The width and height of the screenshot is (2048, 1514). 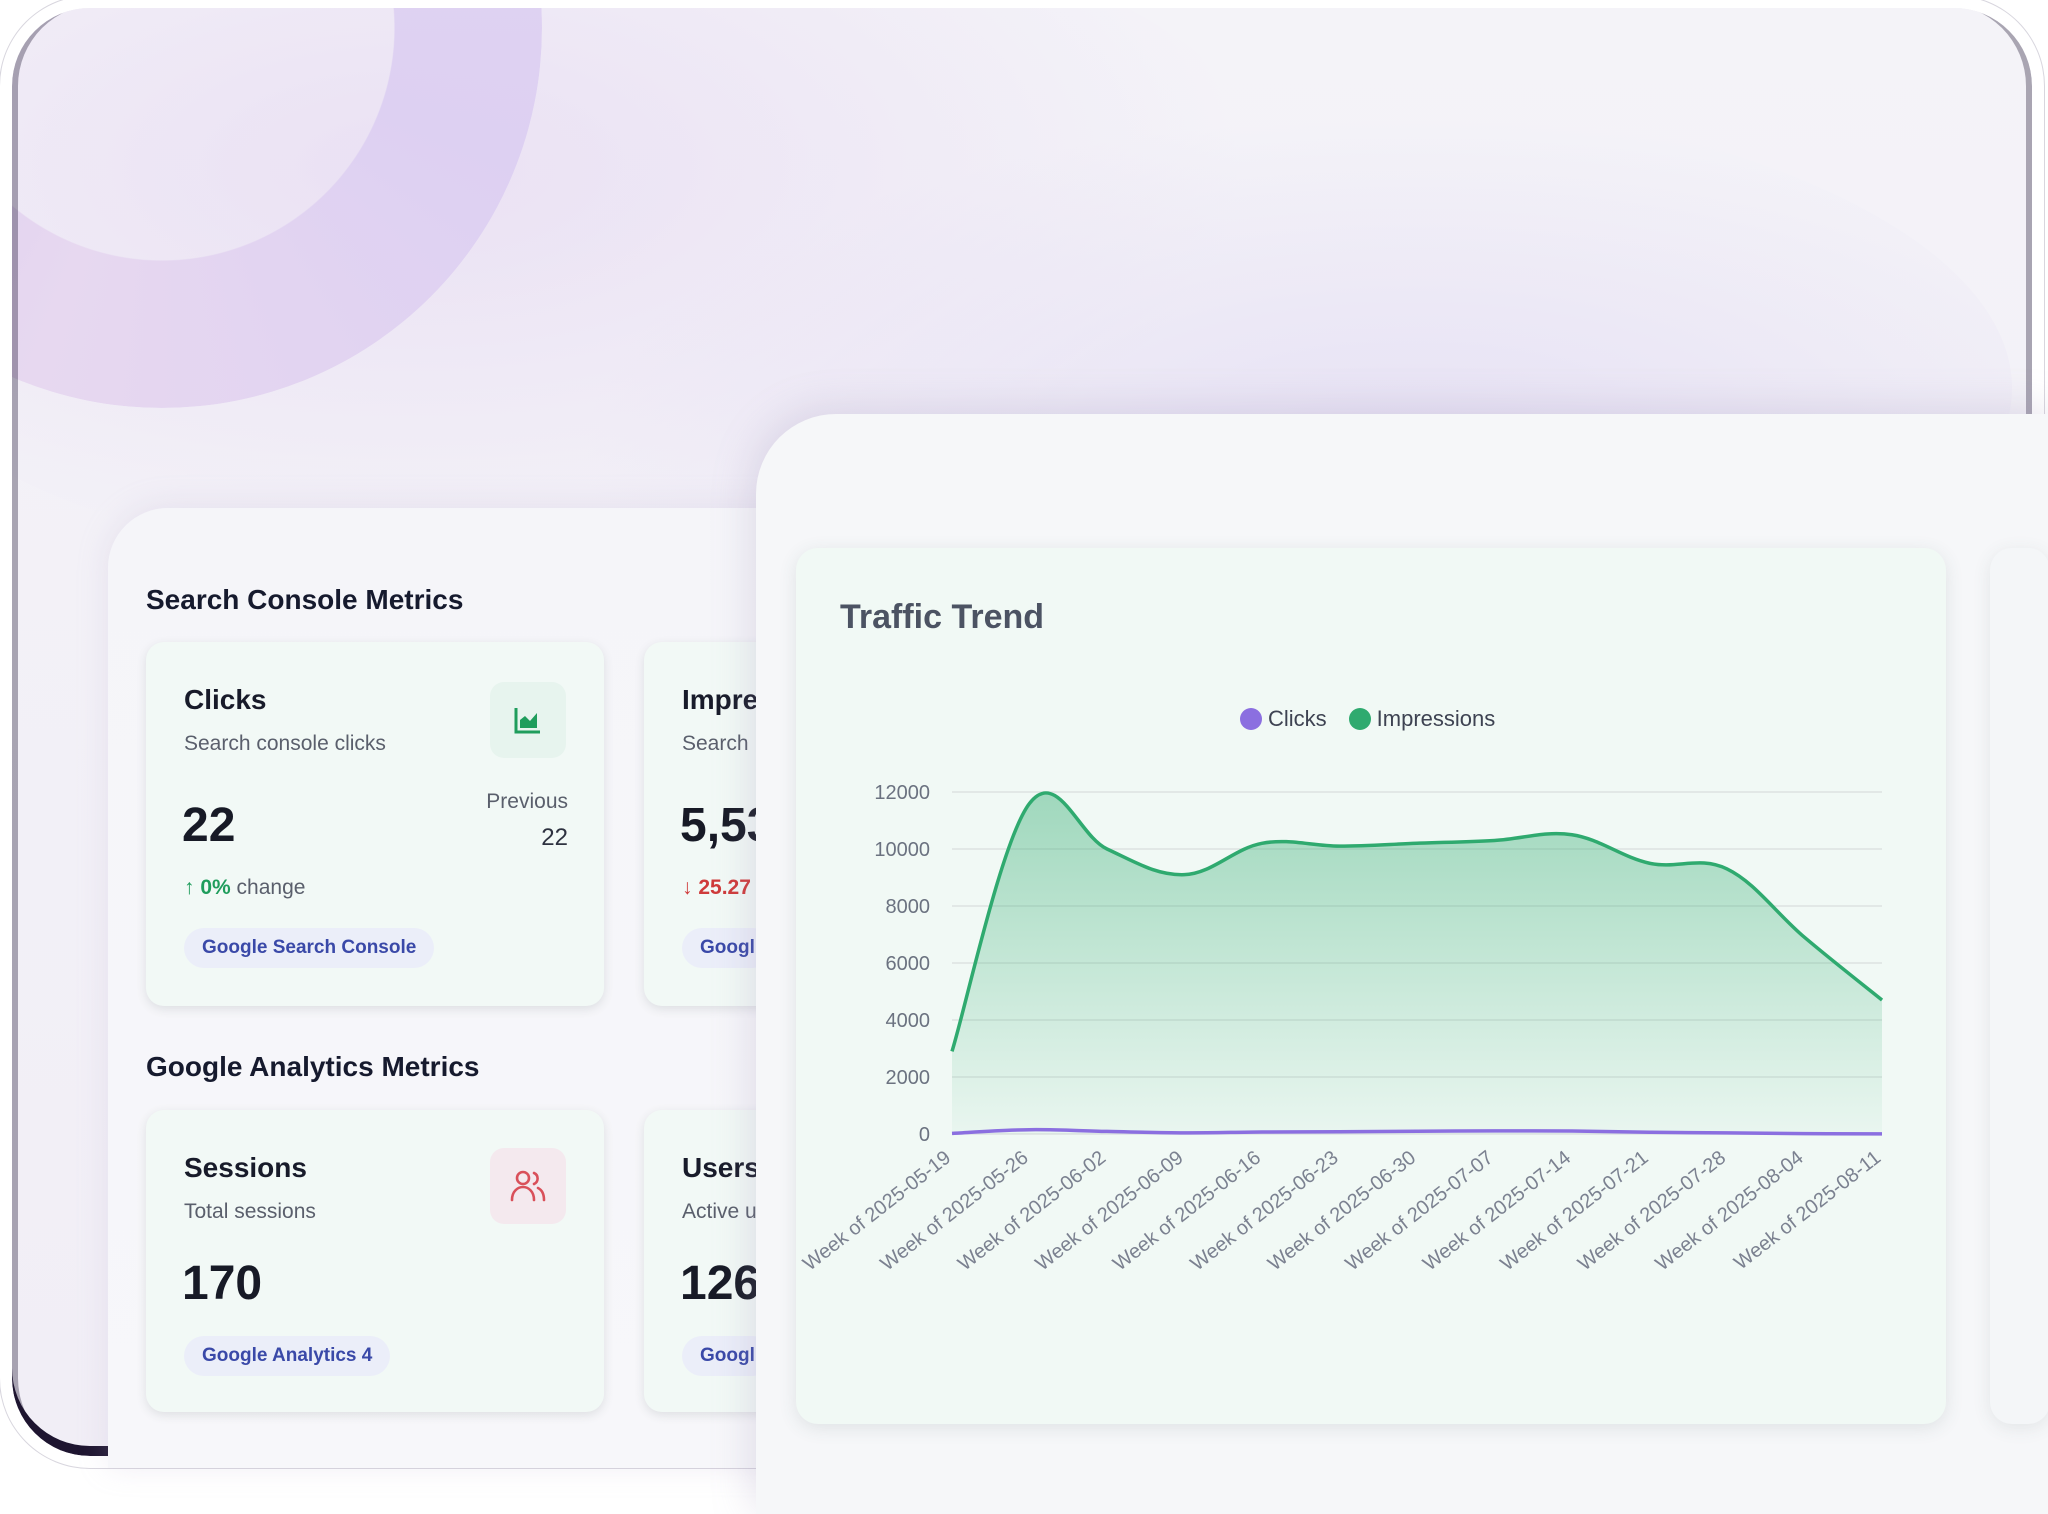 What do you see at coordinates (271, 887) in the screenshot?
I see `change-suffix: change` at bounding box center [271, 887].